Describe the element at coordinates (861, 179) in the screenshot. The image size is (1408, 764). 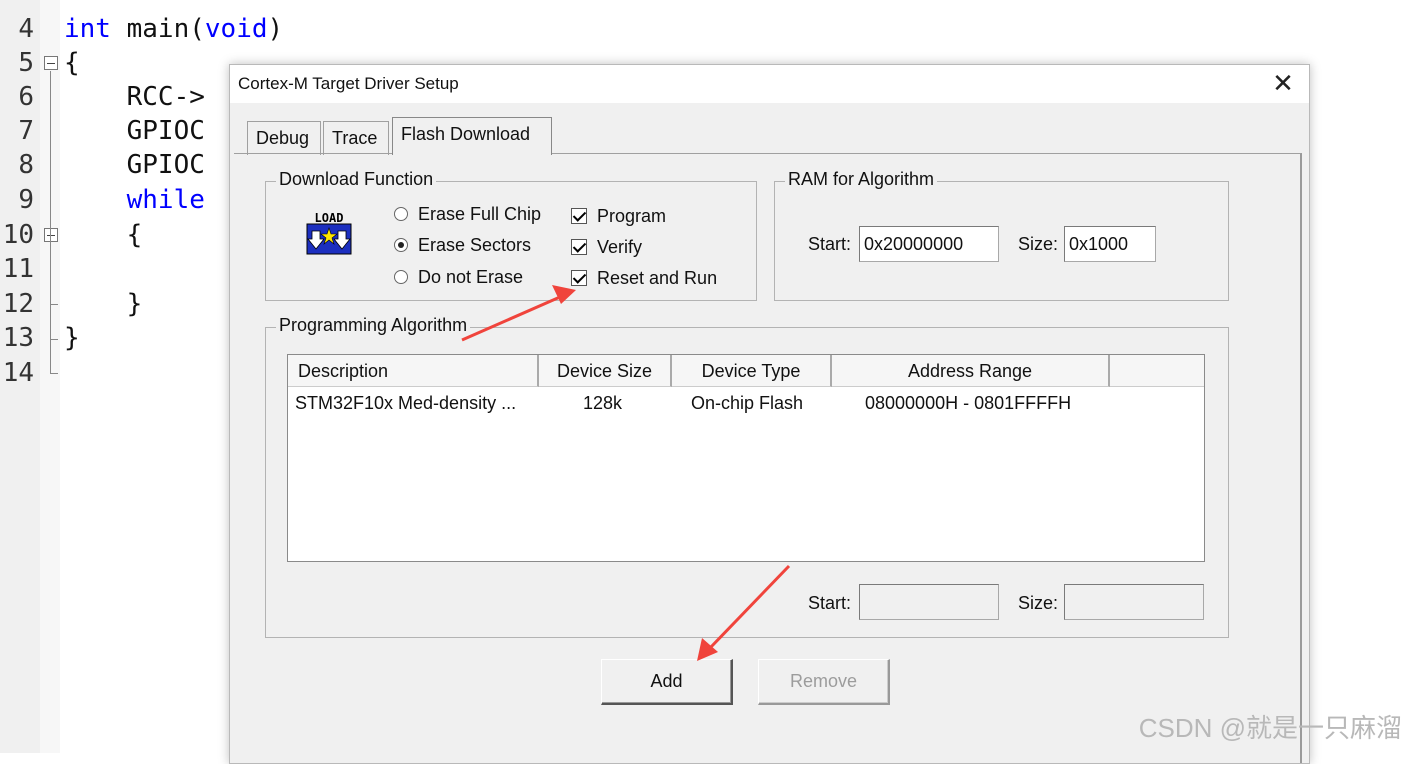
I see `ram-for-algorithm-label: RAM for Algorithm` at that location.